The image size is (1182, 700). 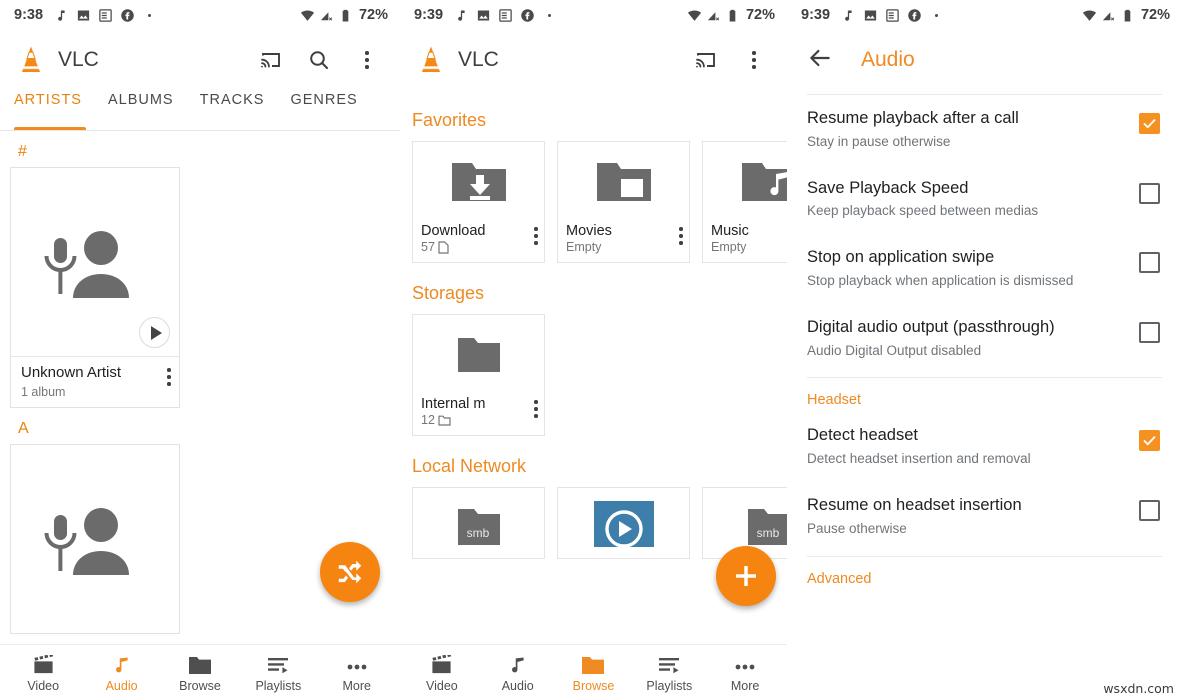 What do you see at coordinates (745, 240) in the screenshot?
I see `folder-meta: Music Empty` at bounding box center [745, 240].